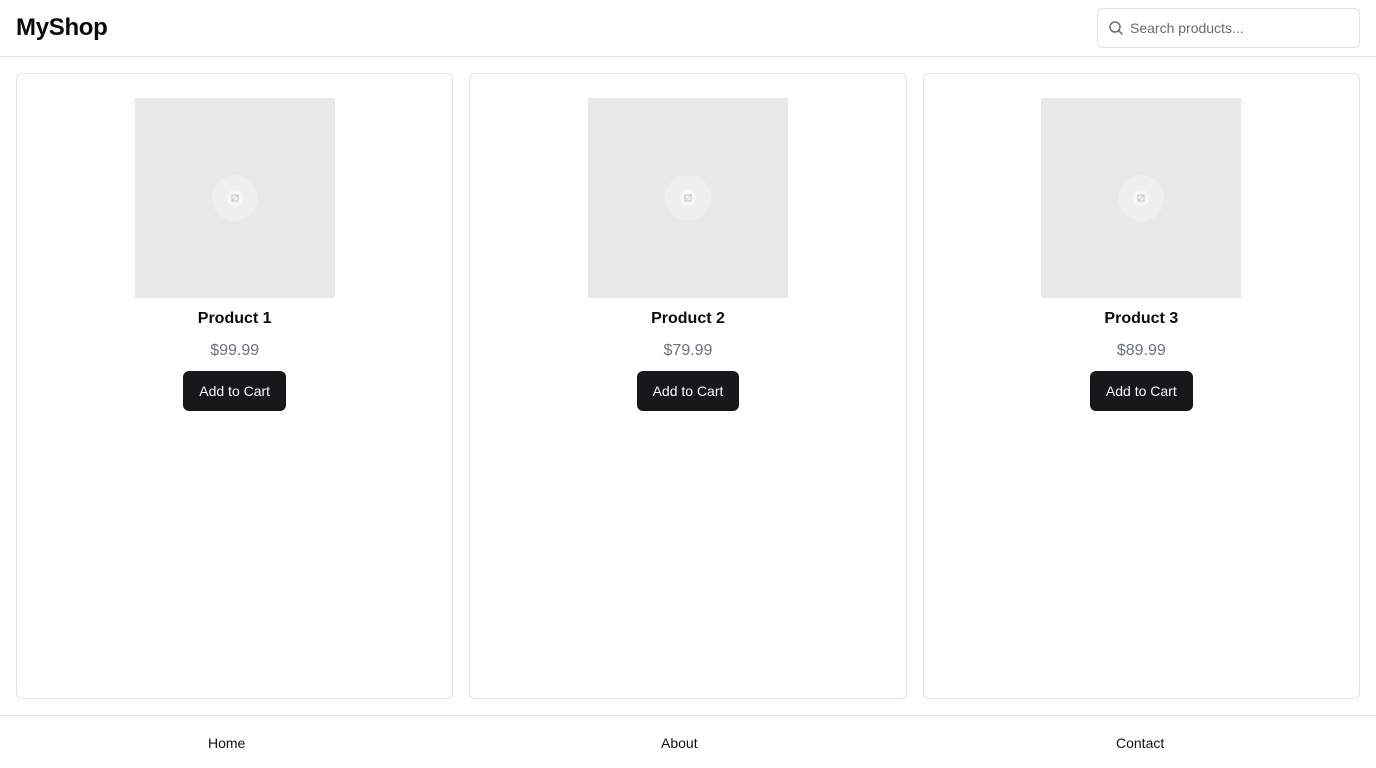  I want to click on search-icon, so click(1116, 28).